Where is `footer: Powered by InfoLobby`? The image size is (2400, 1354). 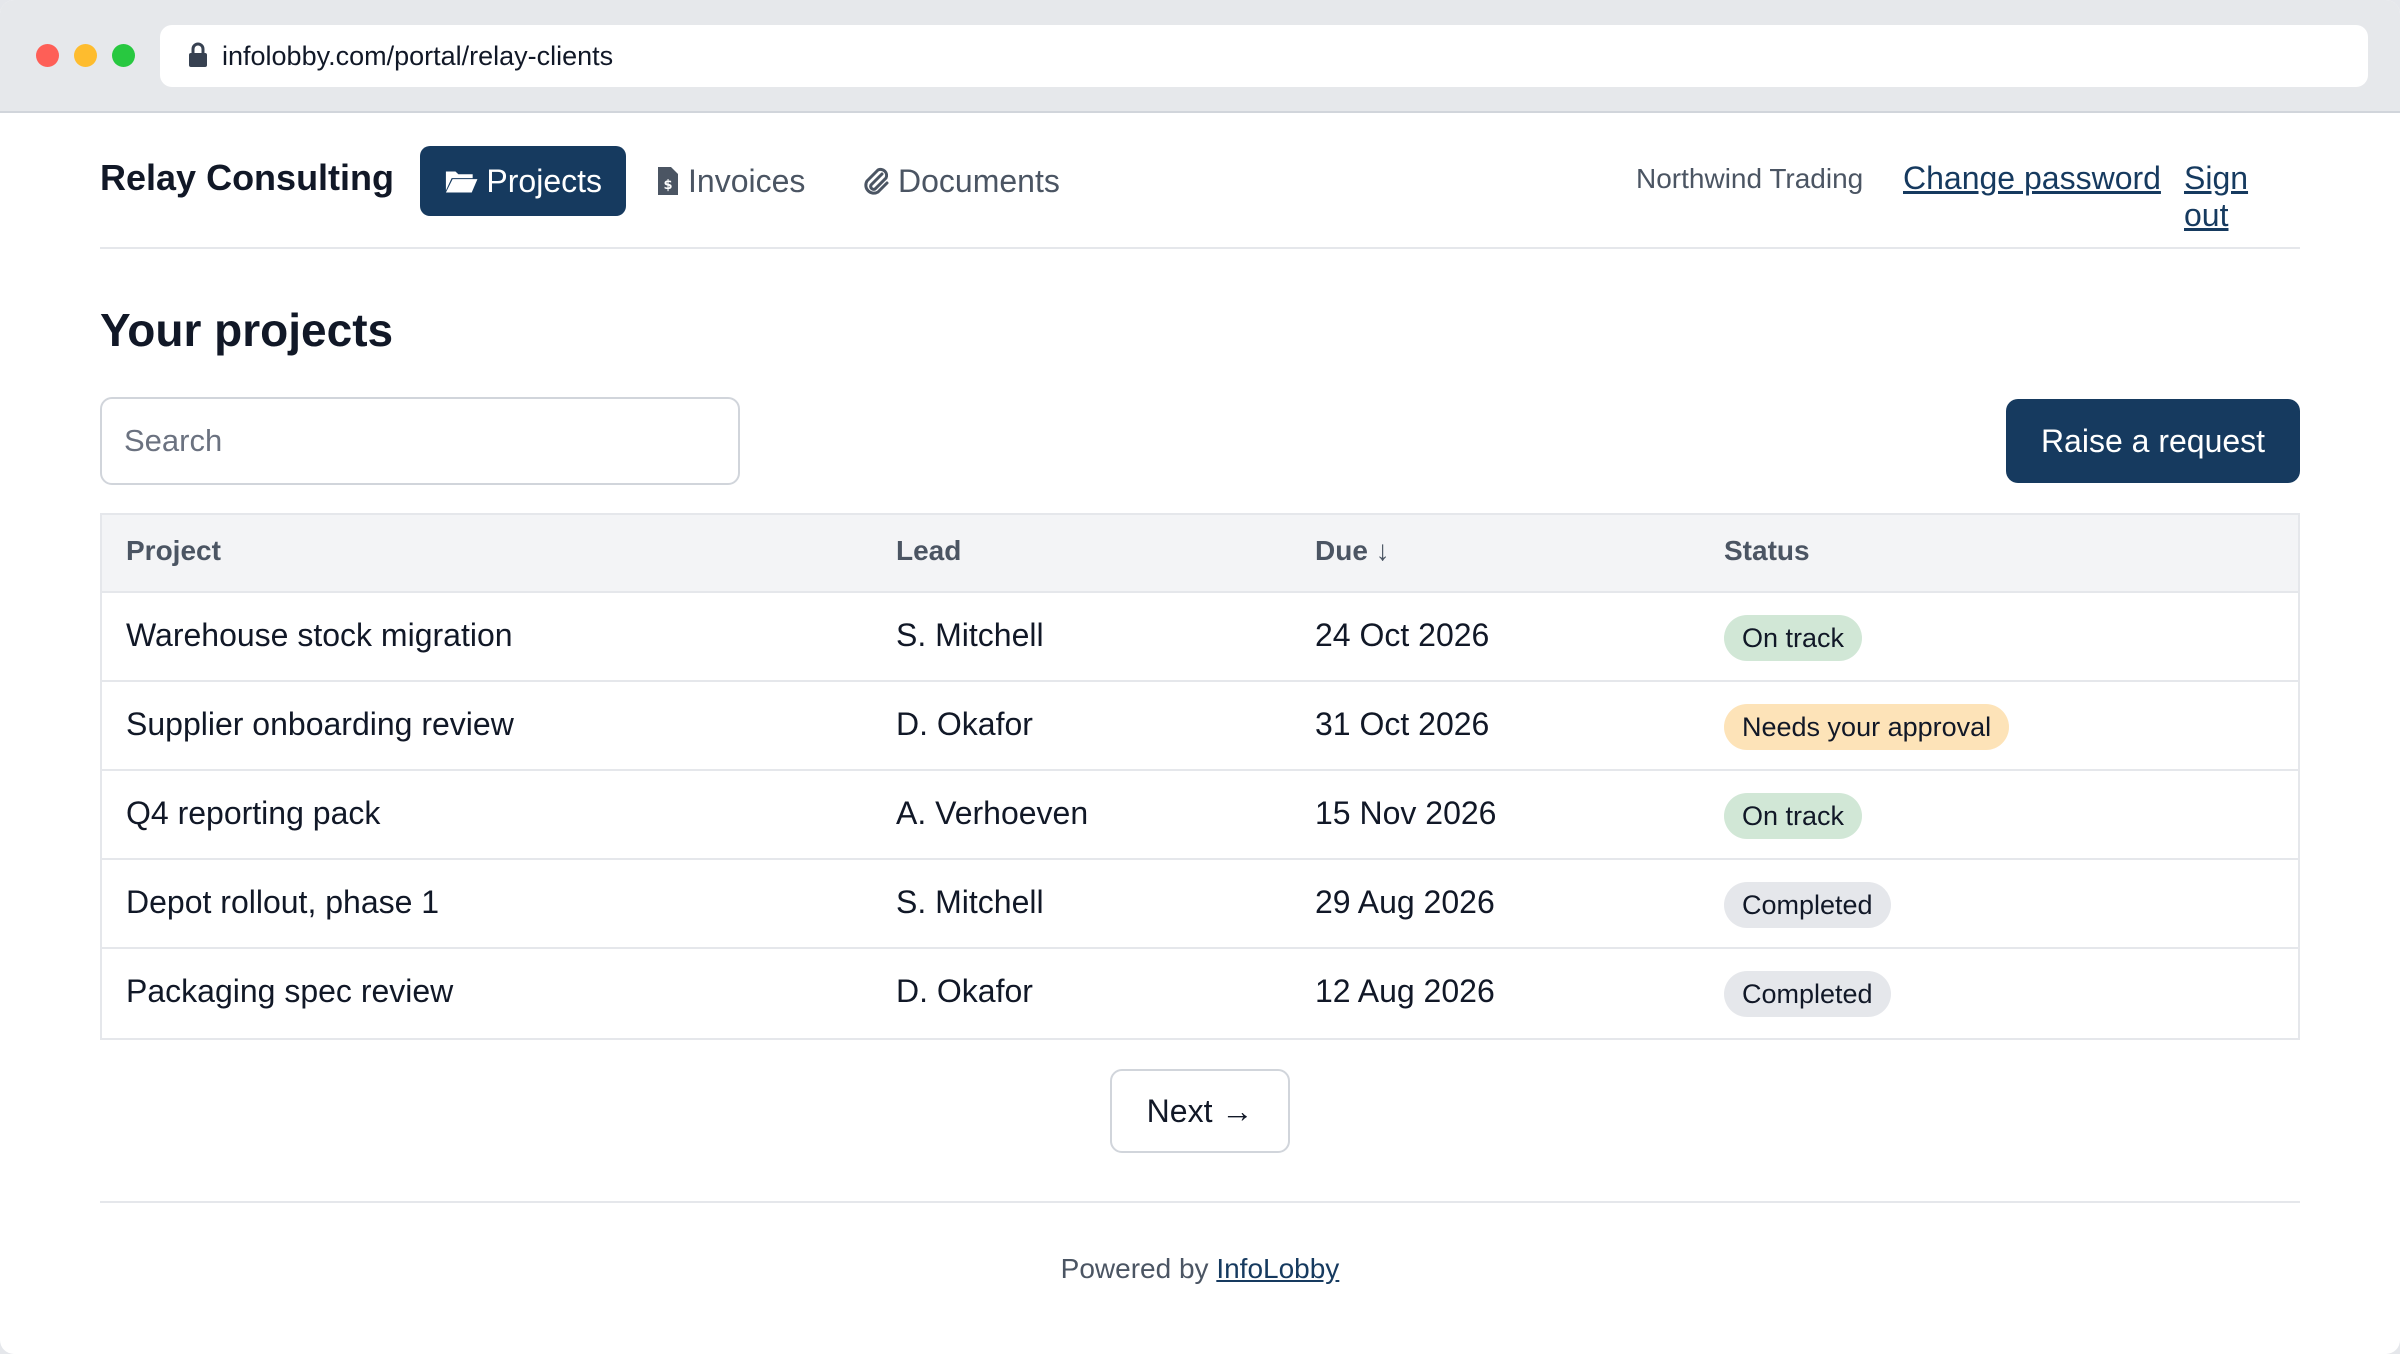 footer: Powered by InfoLobby is located at coordinates (1200, 1269).